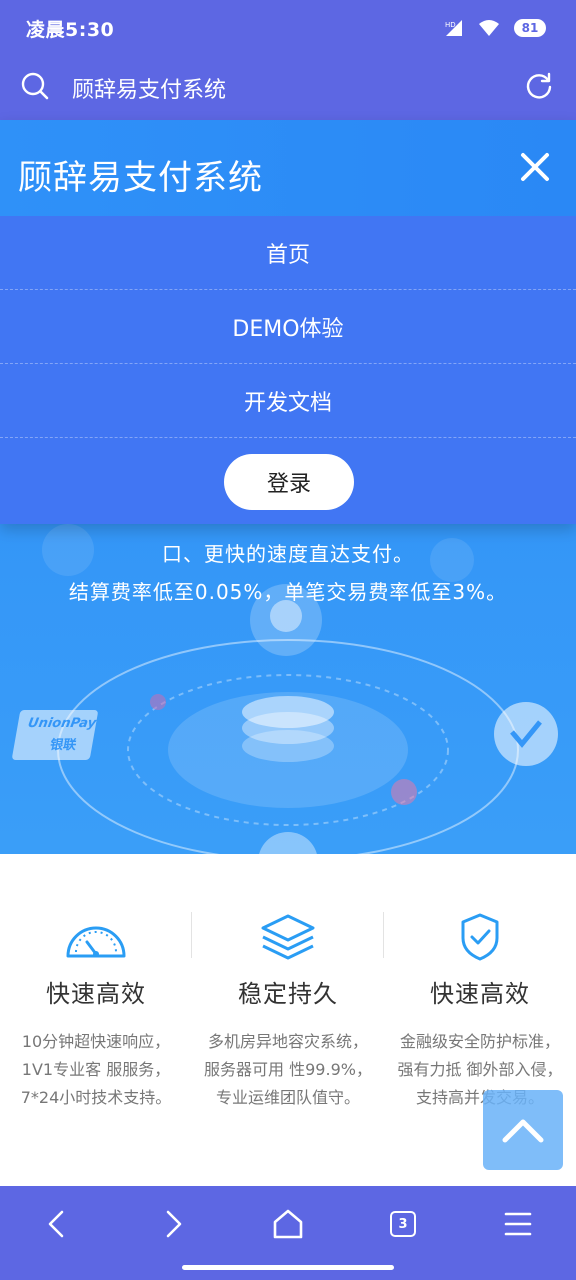  I want to click on feature-title: 稳定持久, so click(288, 994).